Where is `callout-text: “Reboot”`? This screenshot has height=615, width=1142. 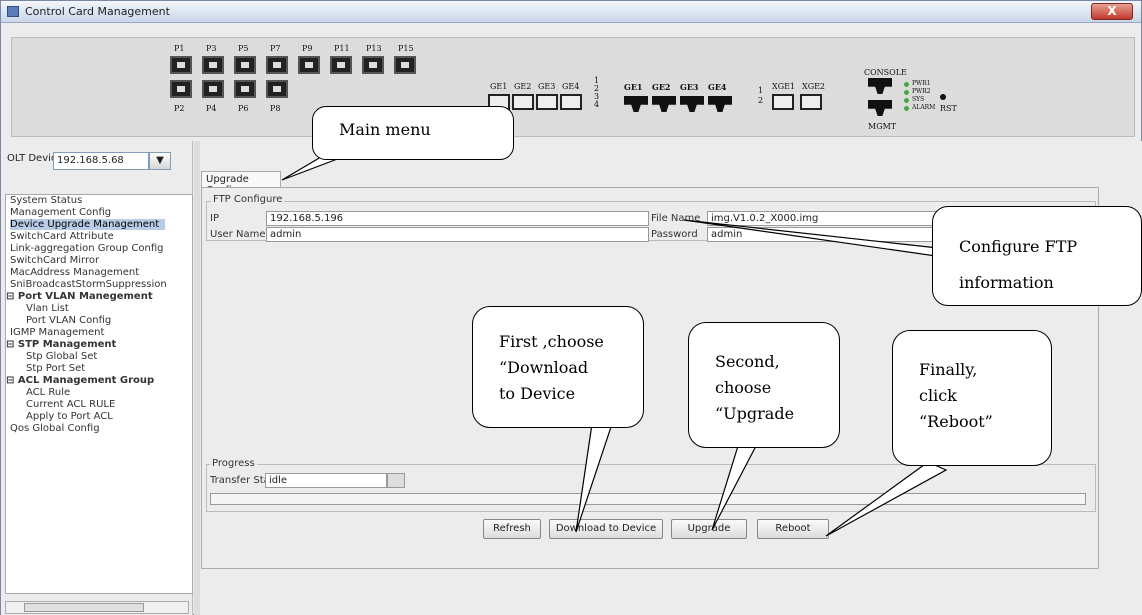 callout-text: “Reboot” is located at coordinates (956, 421).